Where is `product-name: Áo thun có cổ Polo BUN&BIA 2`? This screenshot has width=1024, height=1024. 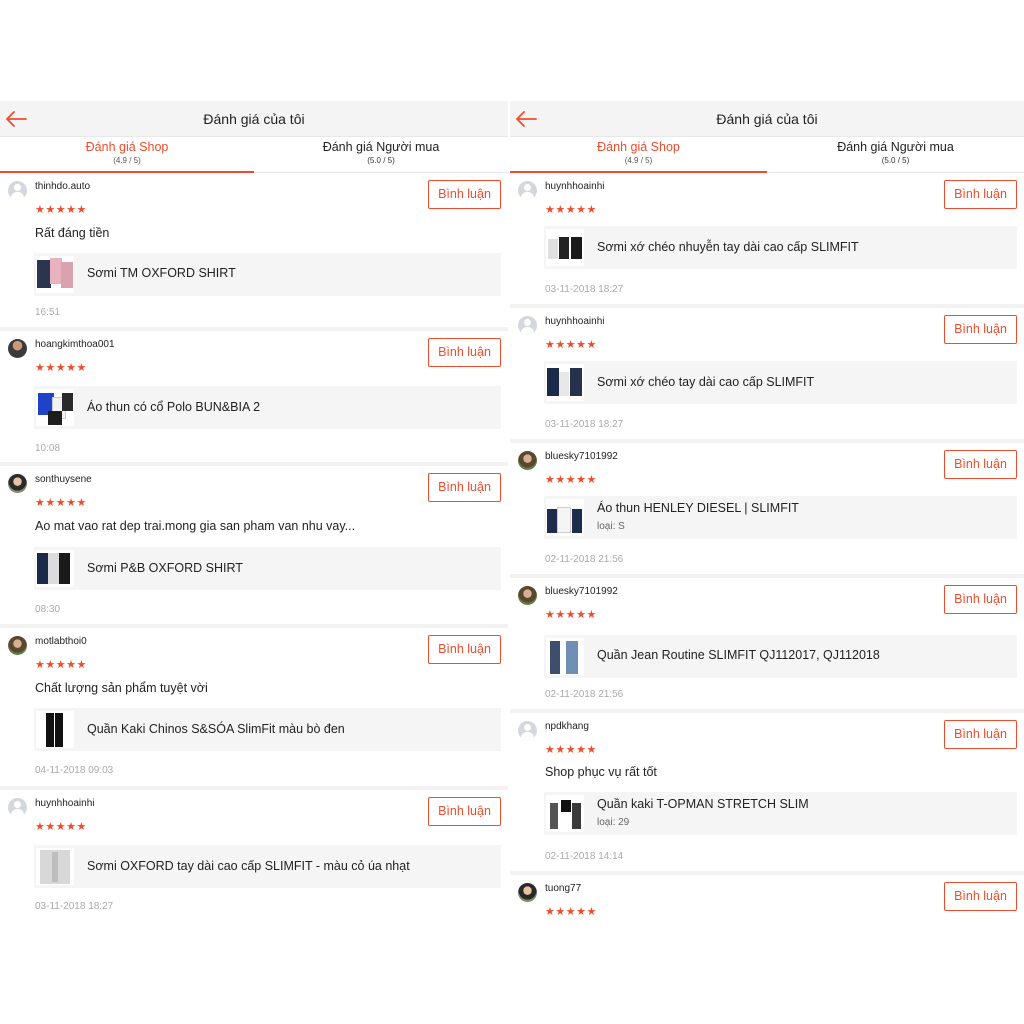 product-name: Áo thun có cổ Polo BUN&BIA 2 is located at coordinates (174, 407).